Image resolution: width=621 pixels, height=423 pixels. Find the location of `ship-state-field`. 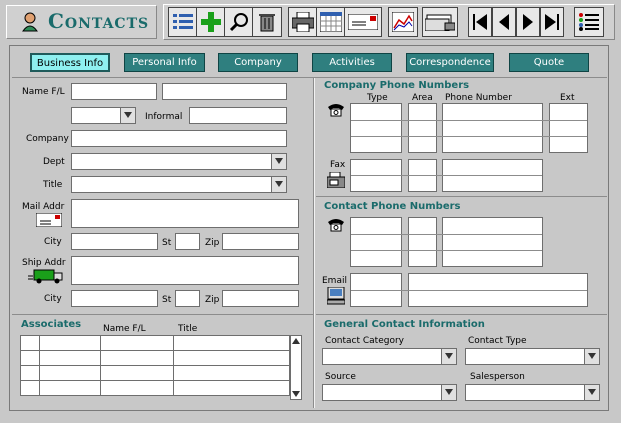

ship-state-field is located at coordinates (187, 298).